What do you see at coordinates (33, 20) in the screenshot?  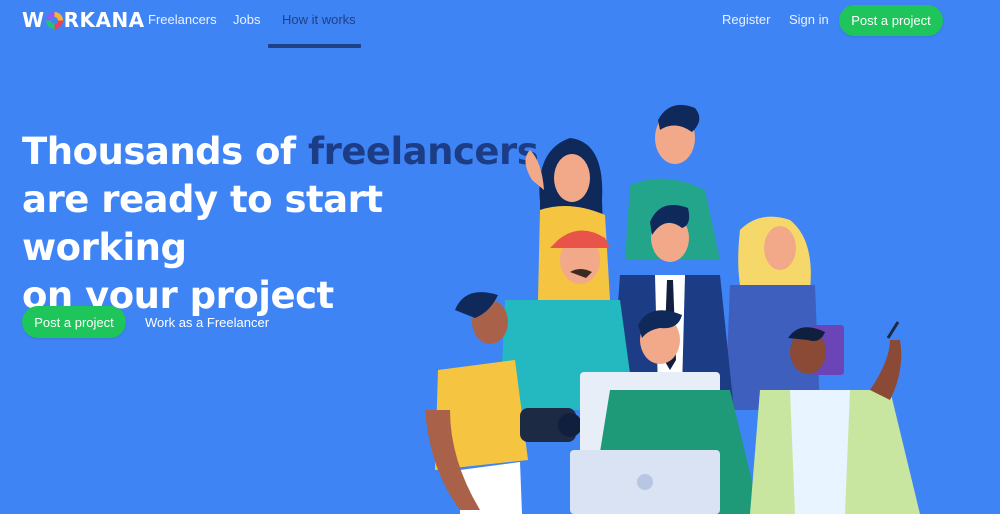 I see `logo-text-w: W` at bounding box center [33, 20].